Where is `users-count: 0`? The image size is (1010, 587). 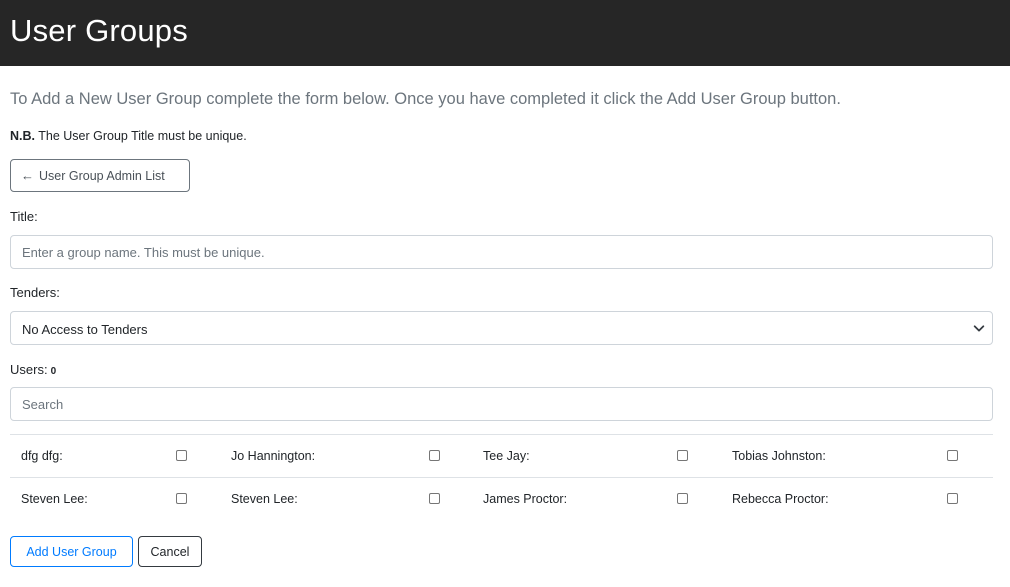 users-count: 0 is located at coordinates (53, 371).